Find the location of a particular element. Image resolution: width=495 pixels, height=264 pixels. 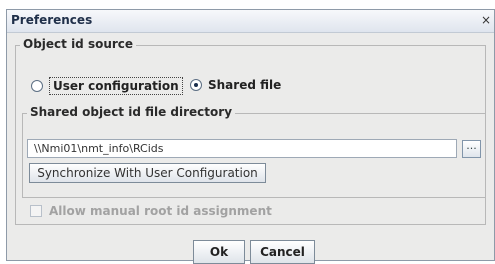

radio-user-configuration: User configuration is located at coordinates (107, 86).